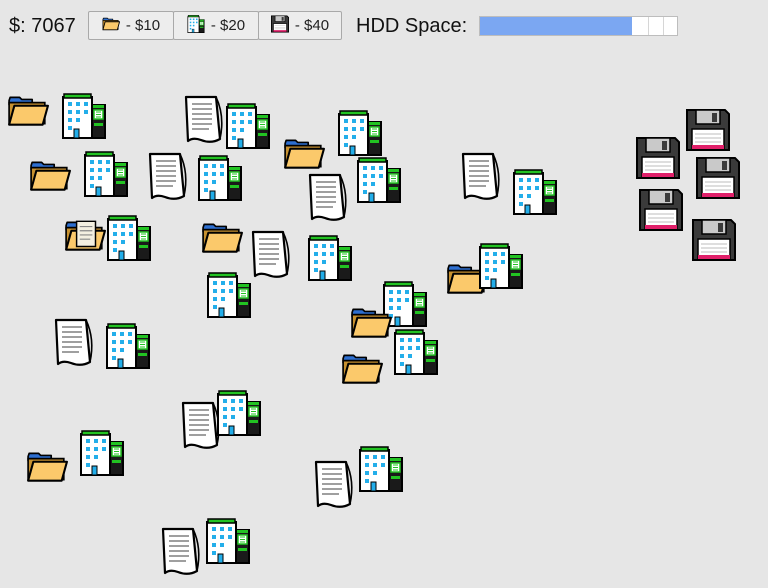 The image size is (768, 588). I want to click on buy-floppy-button: - $40, so click(300, 25).